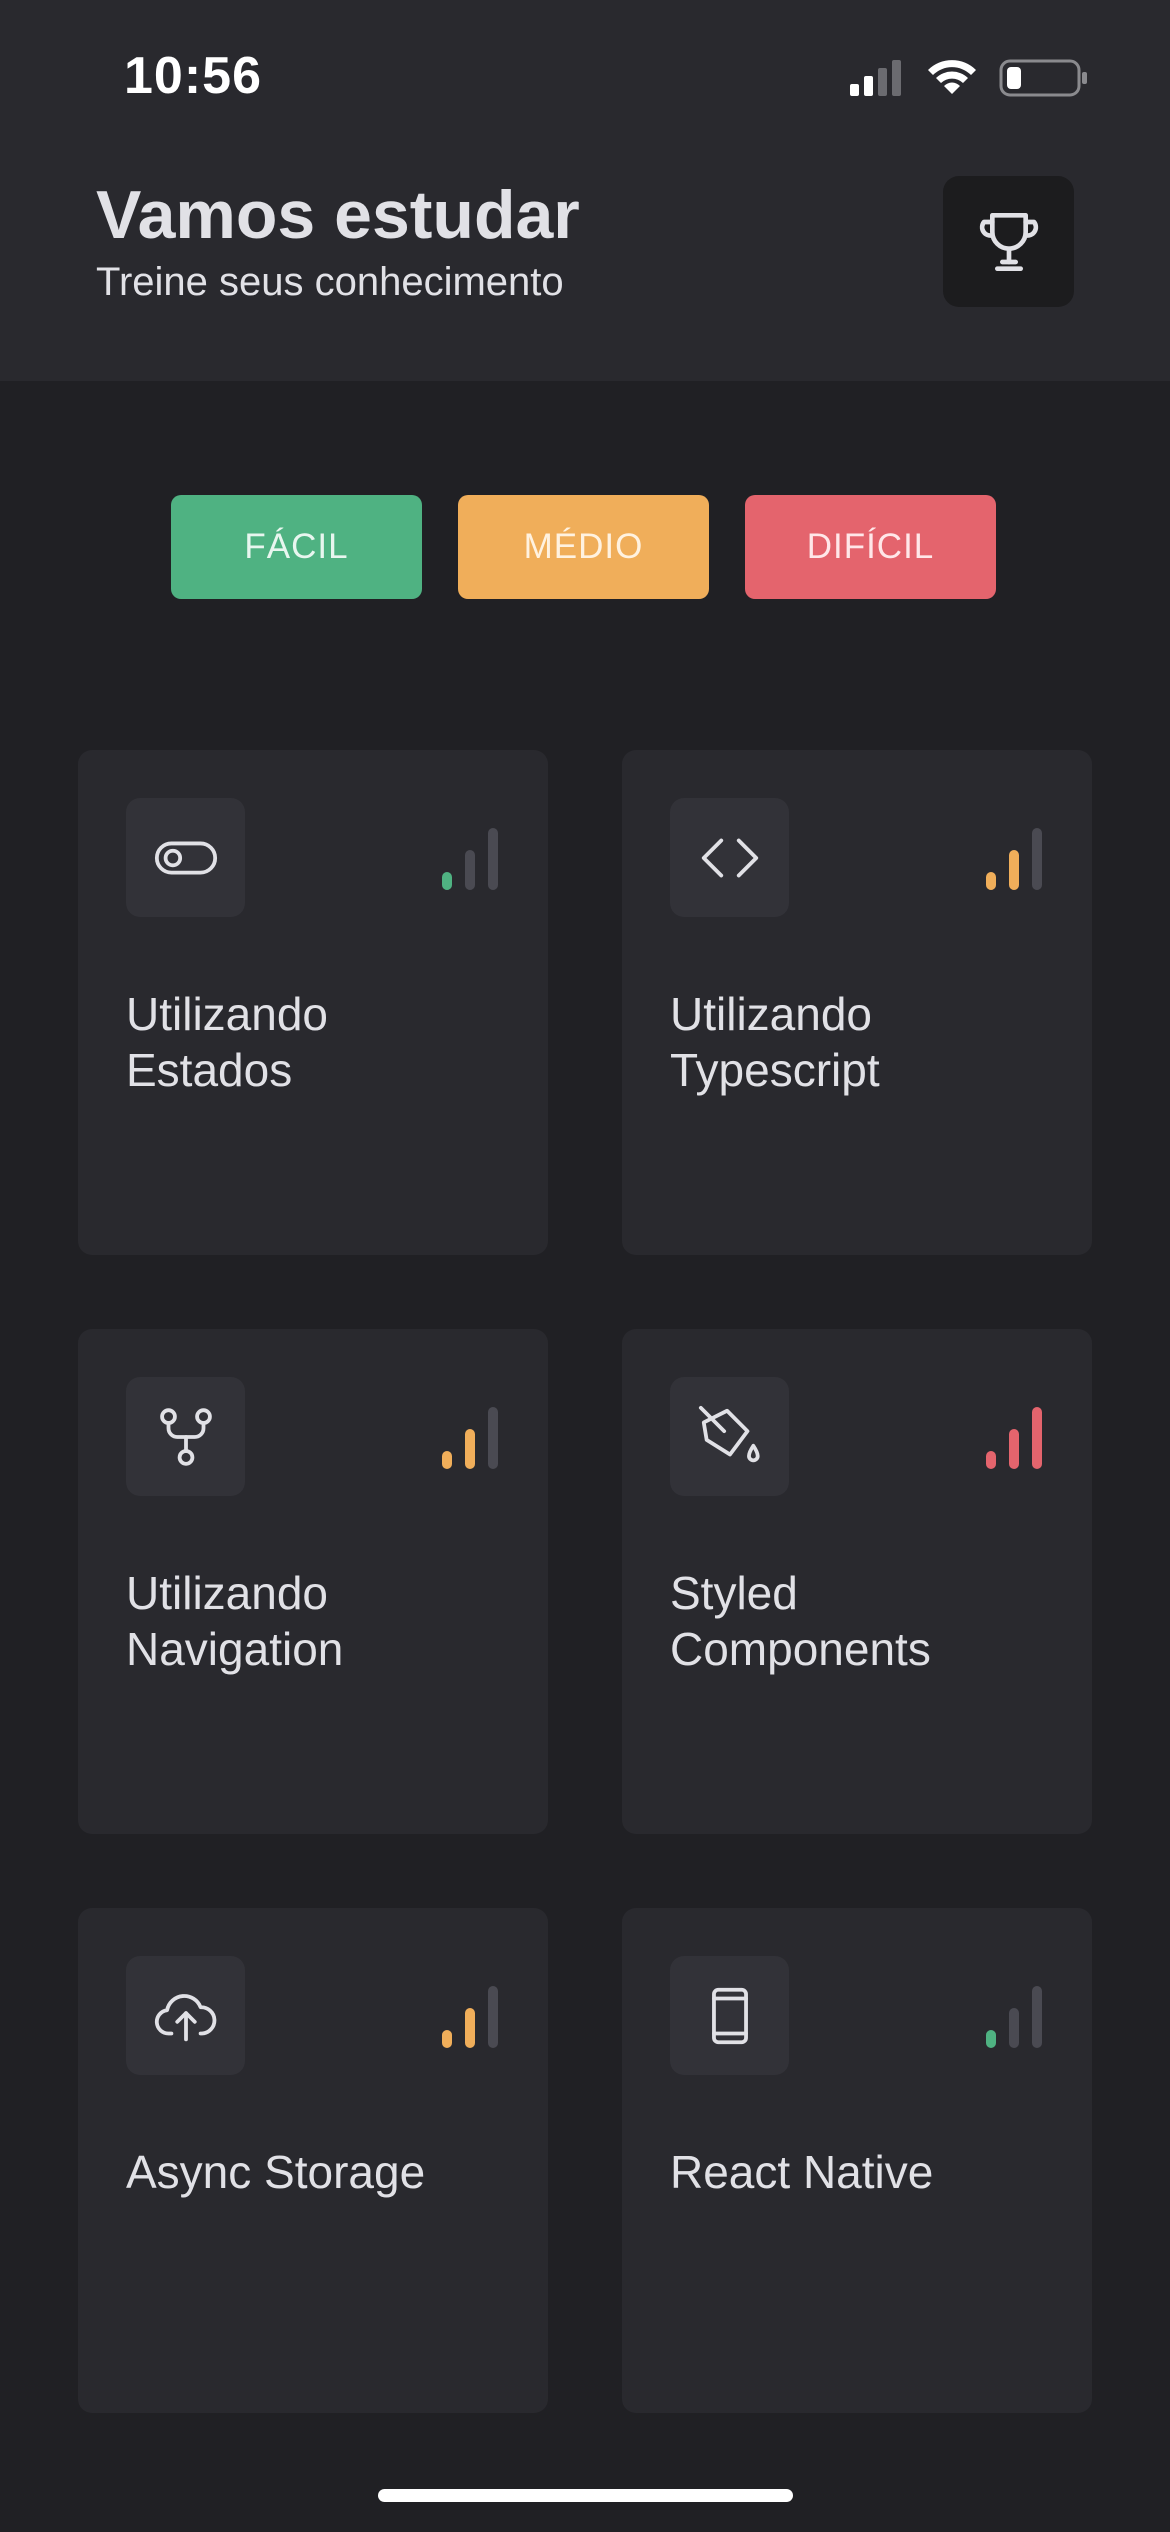 This screenshot has height=2532, width=1170. I want to click on smartphone-icon, so click(729, 2015).